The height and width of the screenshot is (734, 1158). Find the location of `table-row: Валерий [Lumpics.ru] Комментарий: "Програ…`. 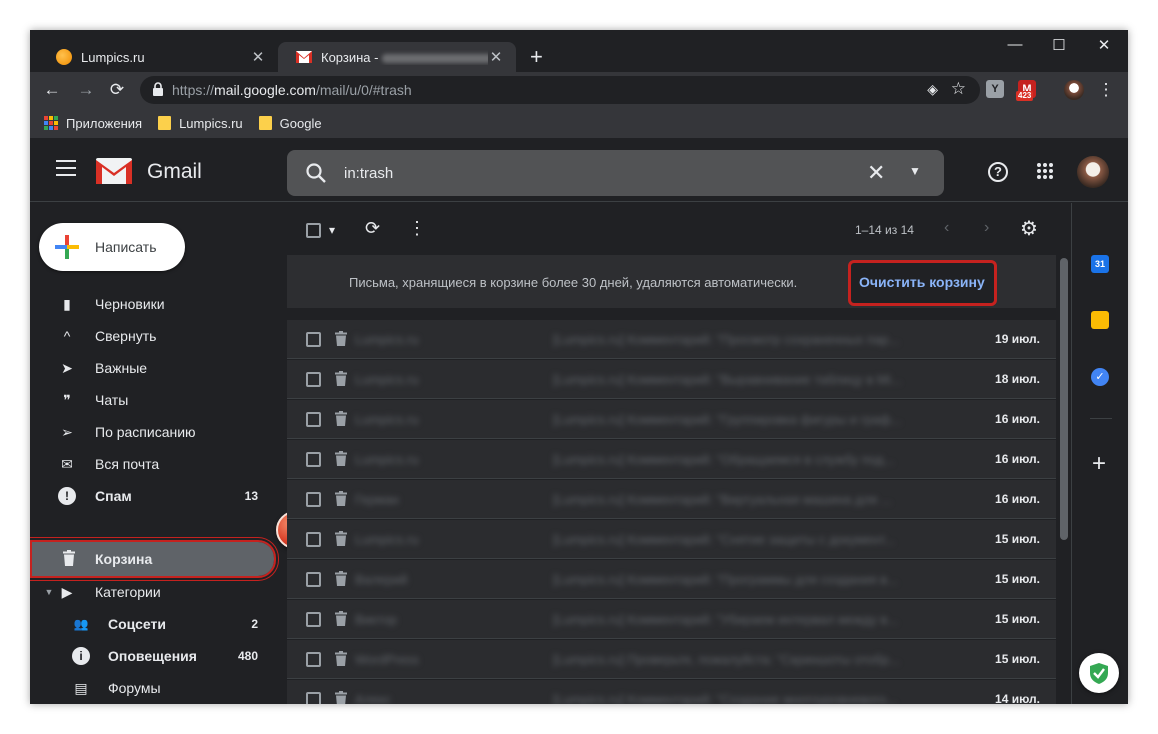

table-row: Валерий [Lumpics.ru] Комментарий: "Програ… is located at coordinates (671, 579).